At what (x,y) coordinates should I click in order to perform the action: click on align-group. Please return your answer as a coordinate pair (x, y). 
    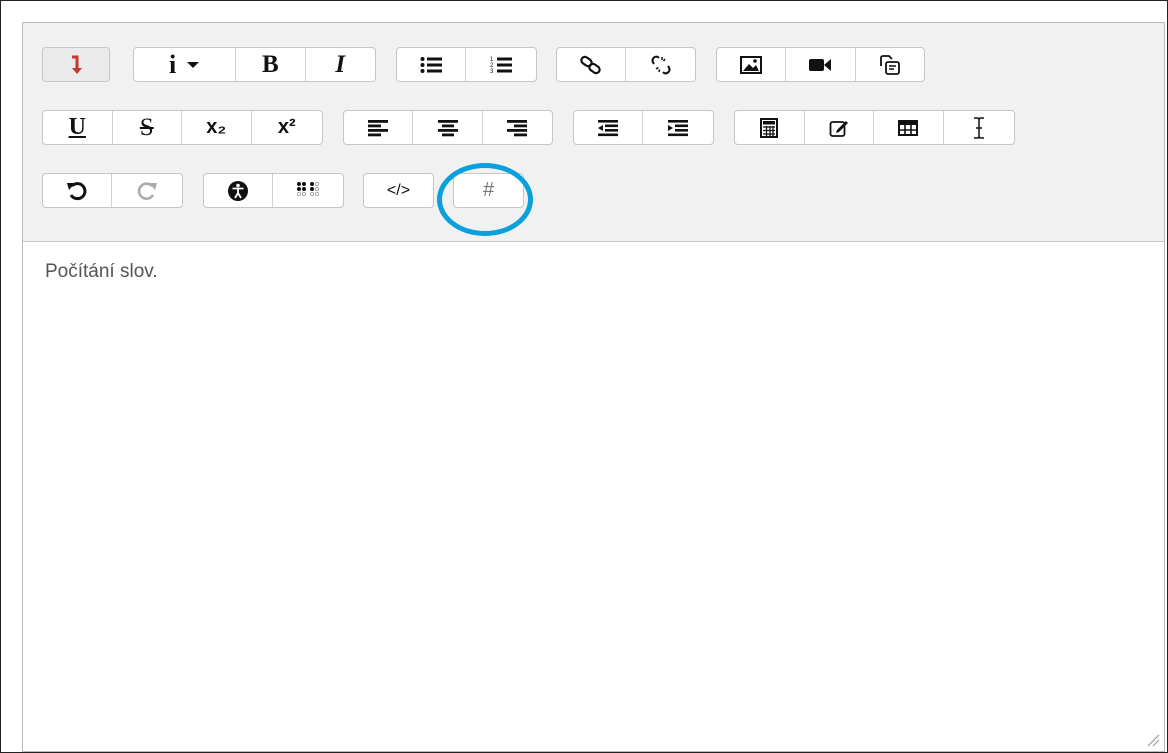
    Looking at the image, I should click on (448, 127).